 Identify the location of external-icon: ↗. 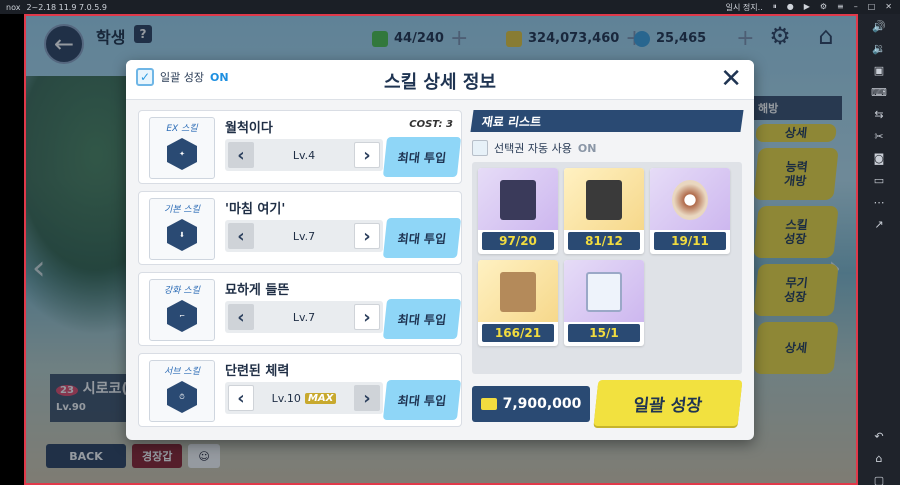
(879, 224).